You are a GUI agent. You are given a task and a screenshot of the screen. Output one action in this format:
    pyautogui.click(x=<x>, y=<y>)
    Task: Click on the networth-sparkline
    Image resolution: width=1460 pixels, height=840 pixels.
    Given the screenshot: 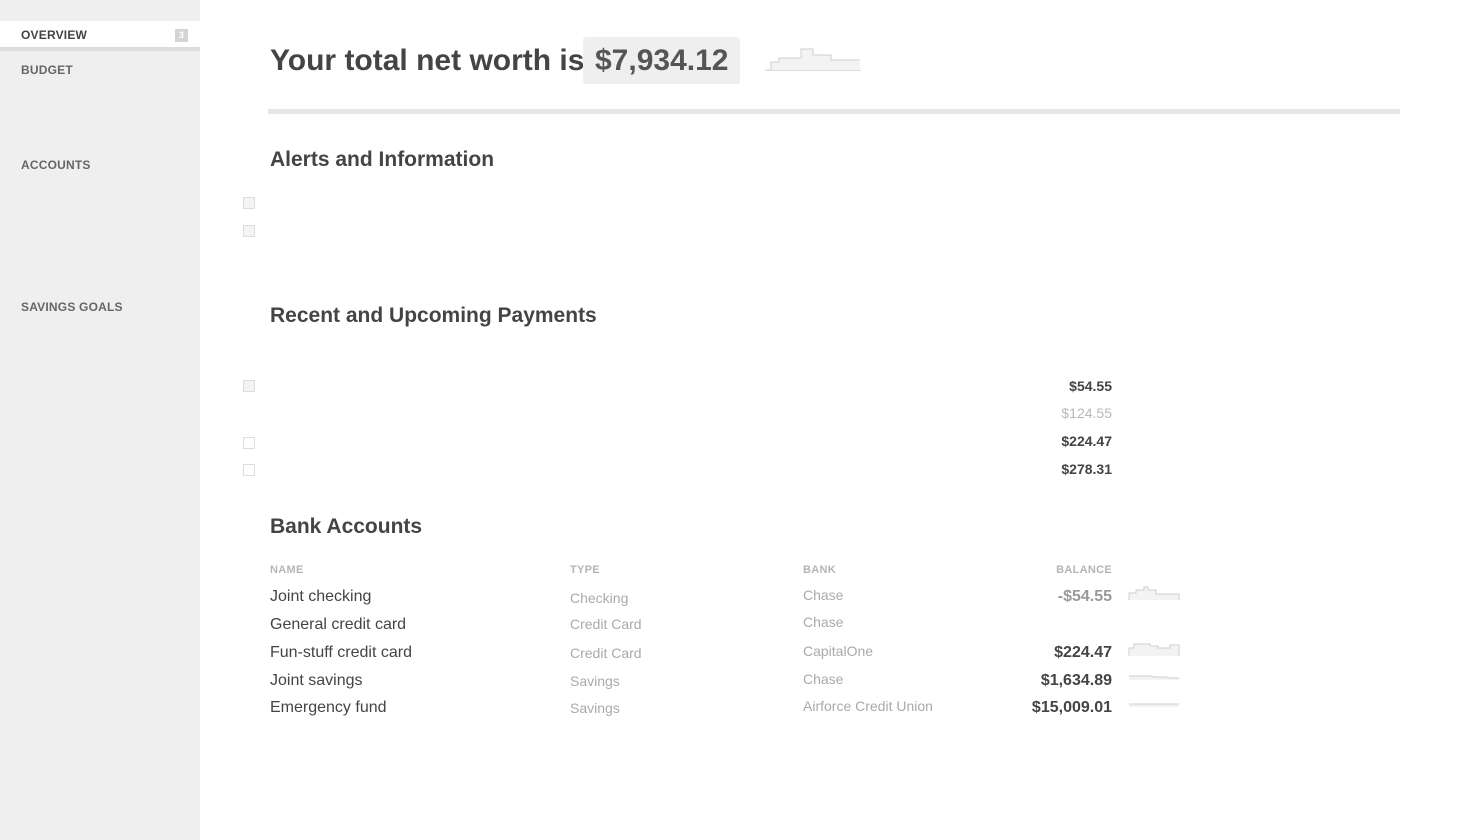 What is the action you would take?
    pyautogui.click(x=813, y=59)
    